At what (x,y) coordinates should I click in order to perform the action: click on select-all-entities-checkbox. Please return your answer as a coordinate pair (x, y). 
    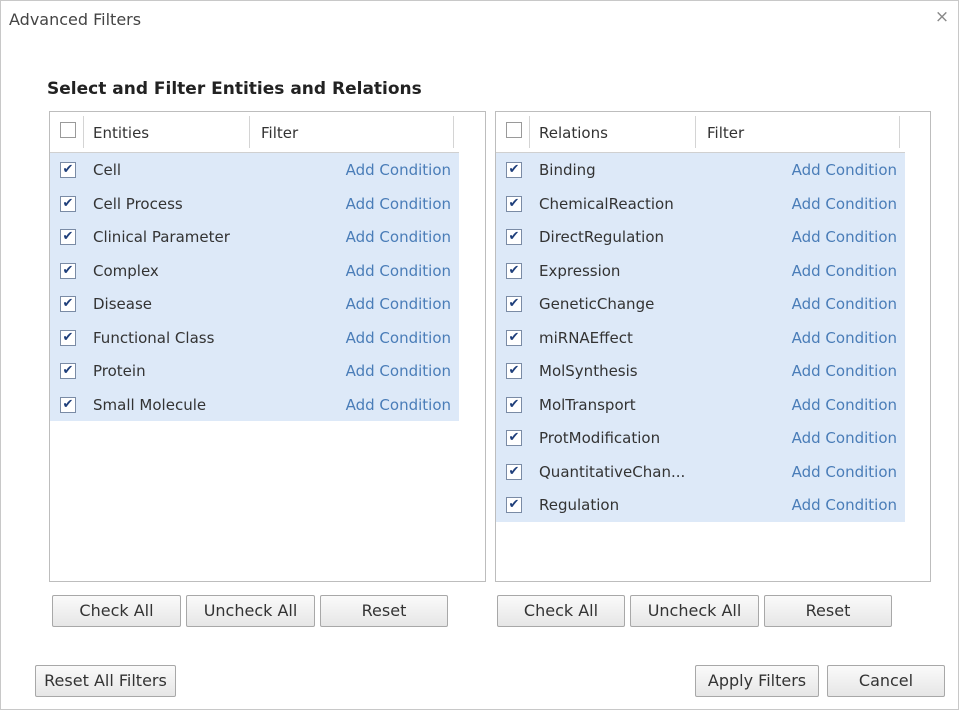
    Looking at the image, I should click on (68, 130).